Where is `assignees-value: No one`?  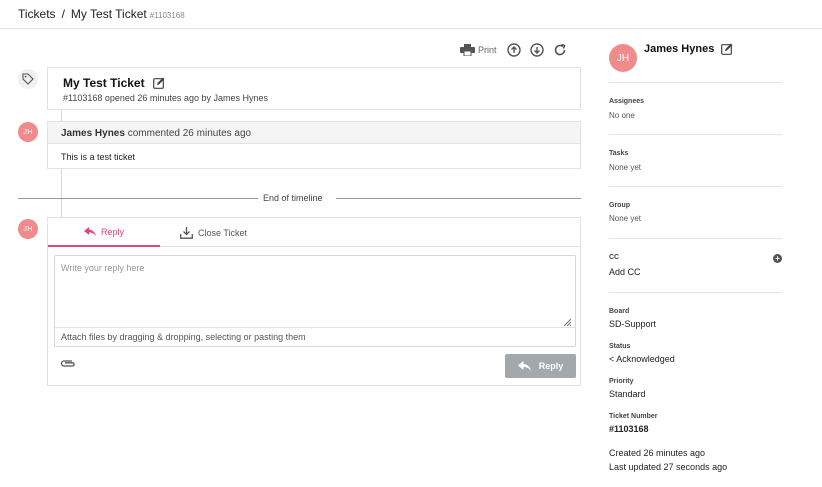
assignees-value: No one is located at coordinates (622, 115).